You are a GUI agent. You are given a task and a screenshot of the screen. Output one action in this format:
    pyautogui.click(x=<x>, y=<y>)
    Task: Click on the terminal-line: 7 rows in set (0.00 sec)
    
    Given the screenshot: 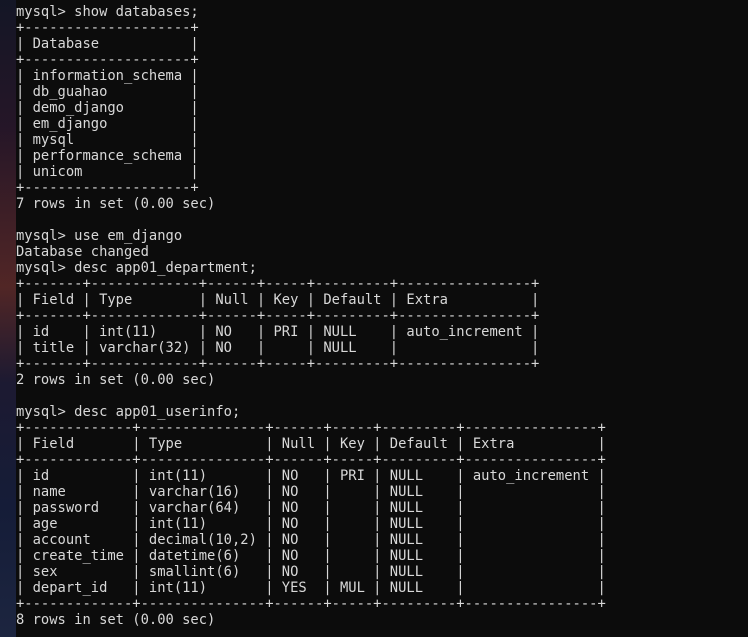 What is the action you would take?
    pyautogui.click(x=116, y=204)
    